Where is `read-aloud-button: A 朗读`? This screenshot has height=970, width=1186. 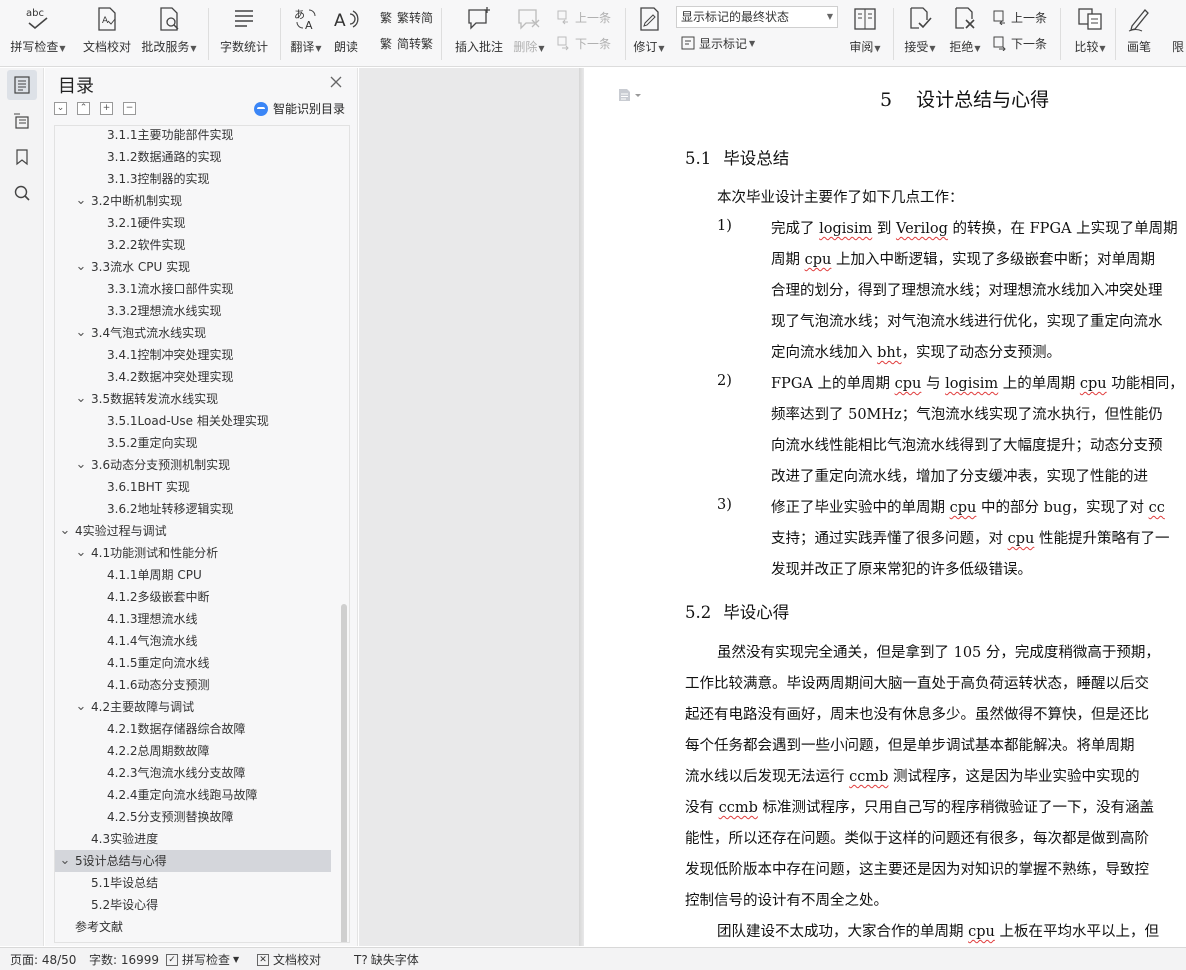
read-aloud-button: A 朗读 is located at coordinates (346, 33).